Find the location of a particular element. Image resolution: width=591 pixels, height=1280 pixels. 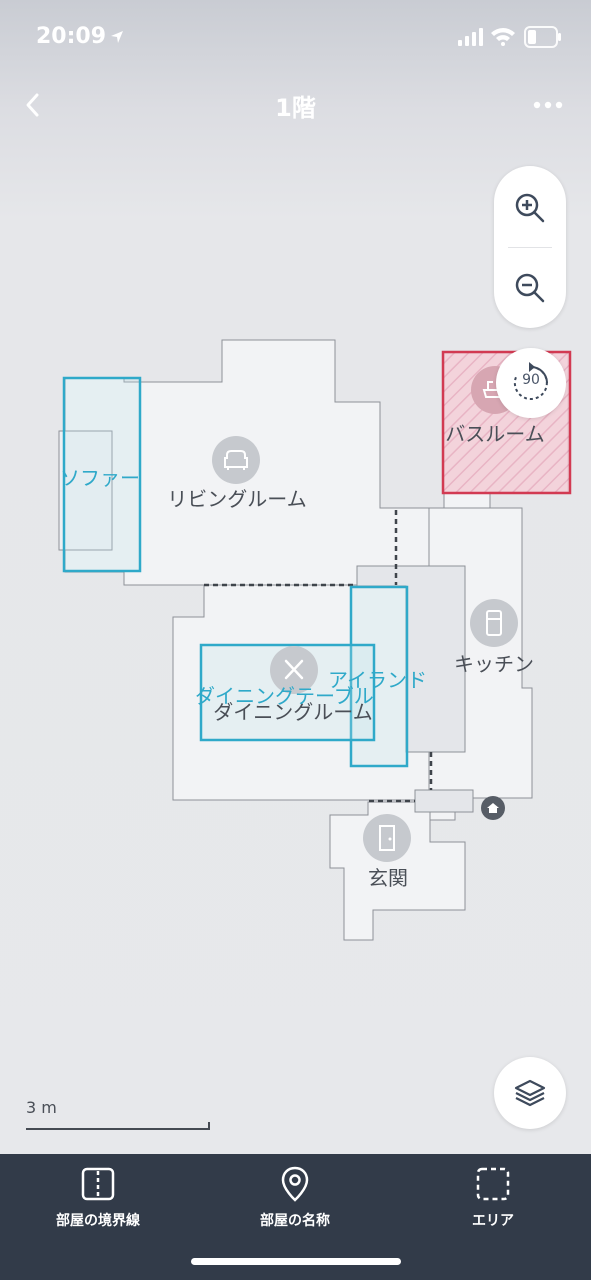

rotate-label: 90 is located at coordinates (531, 380).